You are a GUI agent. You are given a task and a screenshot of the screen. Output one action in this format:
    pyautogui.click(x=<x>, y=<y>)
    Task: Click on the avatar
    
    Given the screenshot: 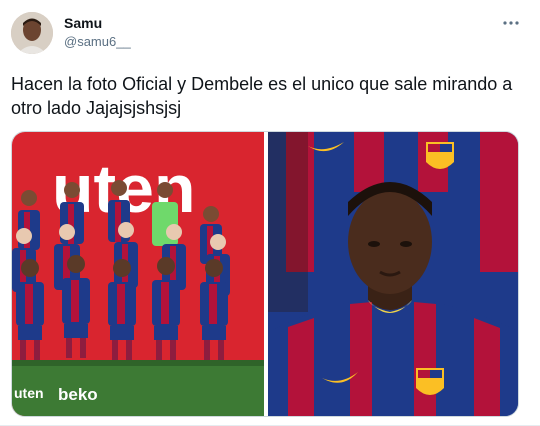 What is the action you would take?
    pyautogui.click(x=32, y=33)
    